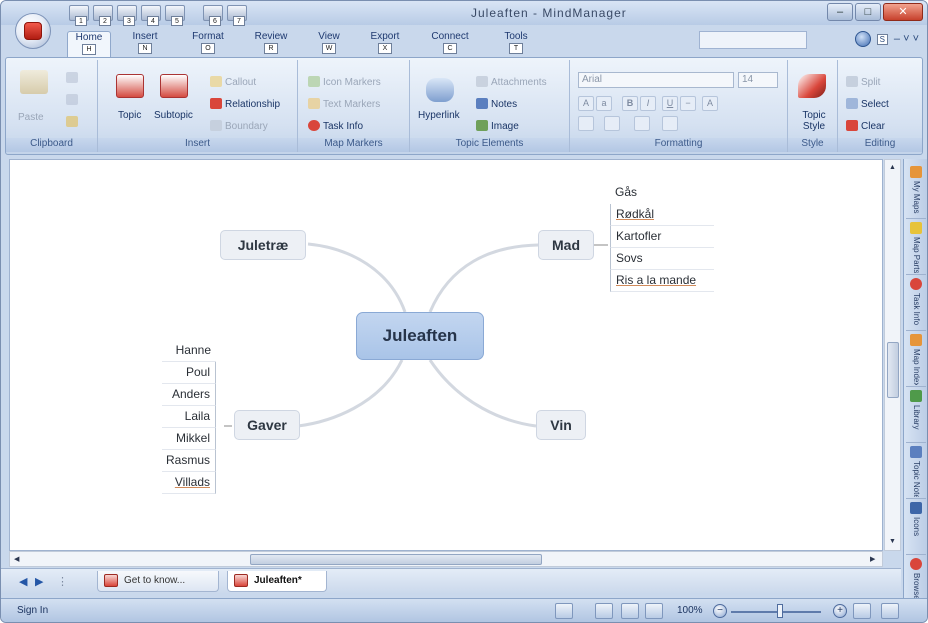 This screenshot has height=623, width=928. I want to click on scroll-up-icon: ▲, so click(892, 167).